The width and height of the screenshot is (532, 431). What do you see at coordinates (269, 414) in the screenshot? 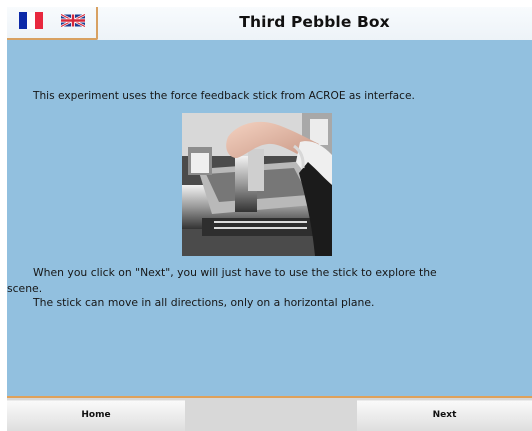
I see `footer-bar: Home Next` at bounding box center [269, 414].